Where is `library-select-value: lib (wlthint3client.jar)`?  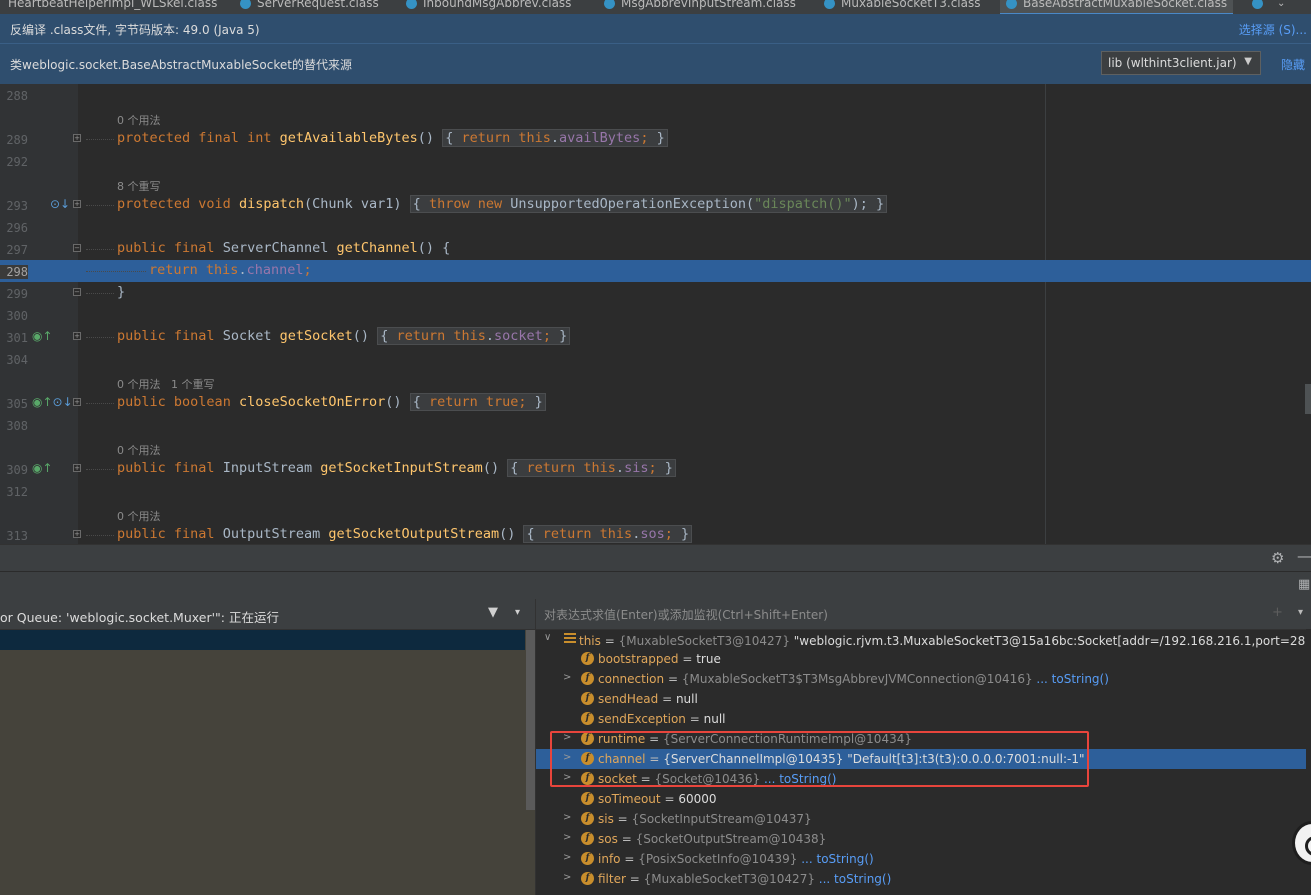 library-select-value: lib (wlthint3client.jar) is located at coordinates (1172, 63).